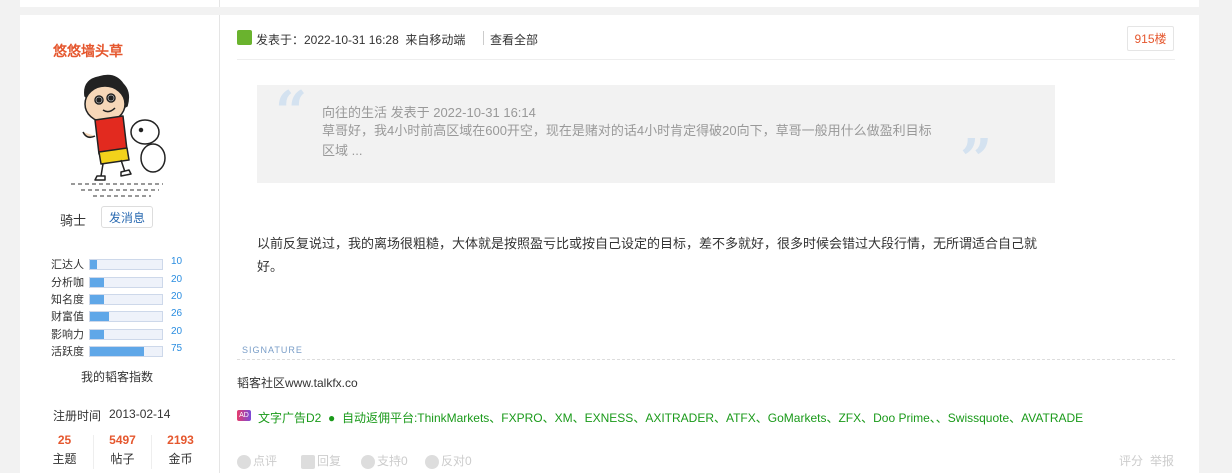  Describe the element at coordinates (1131, 460) in the screenshot. I see `score-link: 评分` at that location.